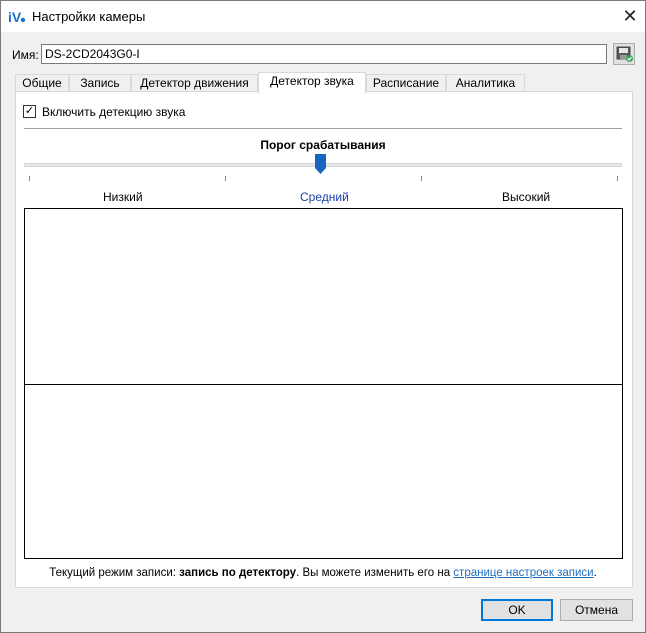 This screenshot has width=646, height=633. I want to click on enable-sound-detection-checkbox: ✓, so click(29, 111).